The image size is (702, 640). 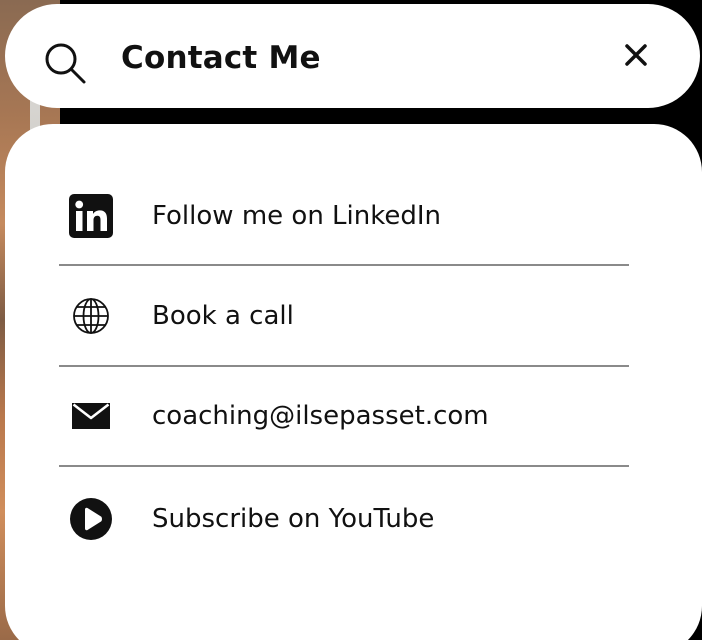 What do you see at coordinates (344, 466) in the screenshot?
I see `divider` at bounding box center [344, 466].